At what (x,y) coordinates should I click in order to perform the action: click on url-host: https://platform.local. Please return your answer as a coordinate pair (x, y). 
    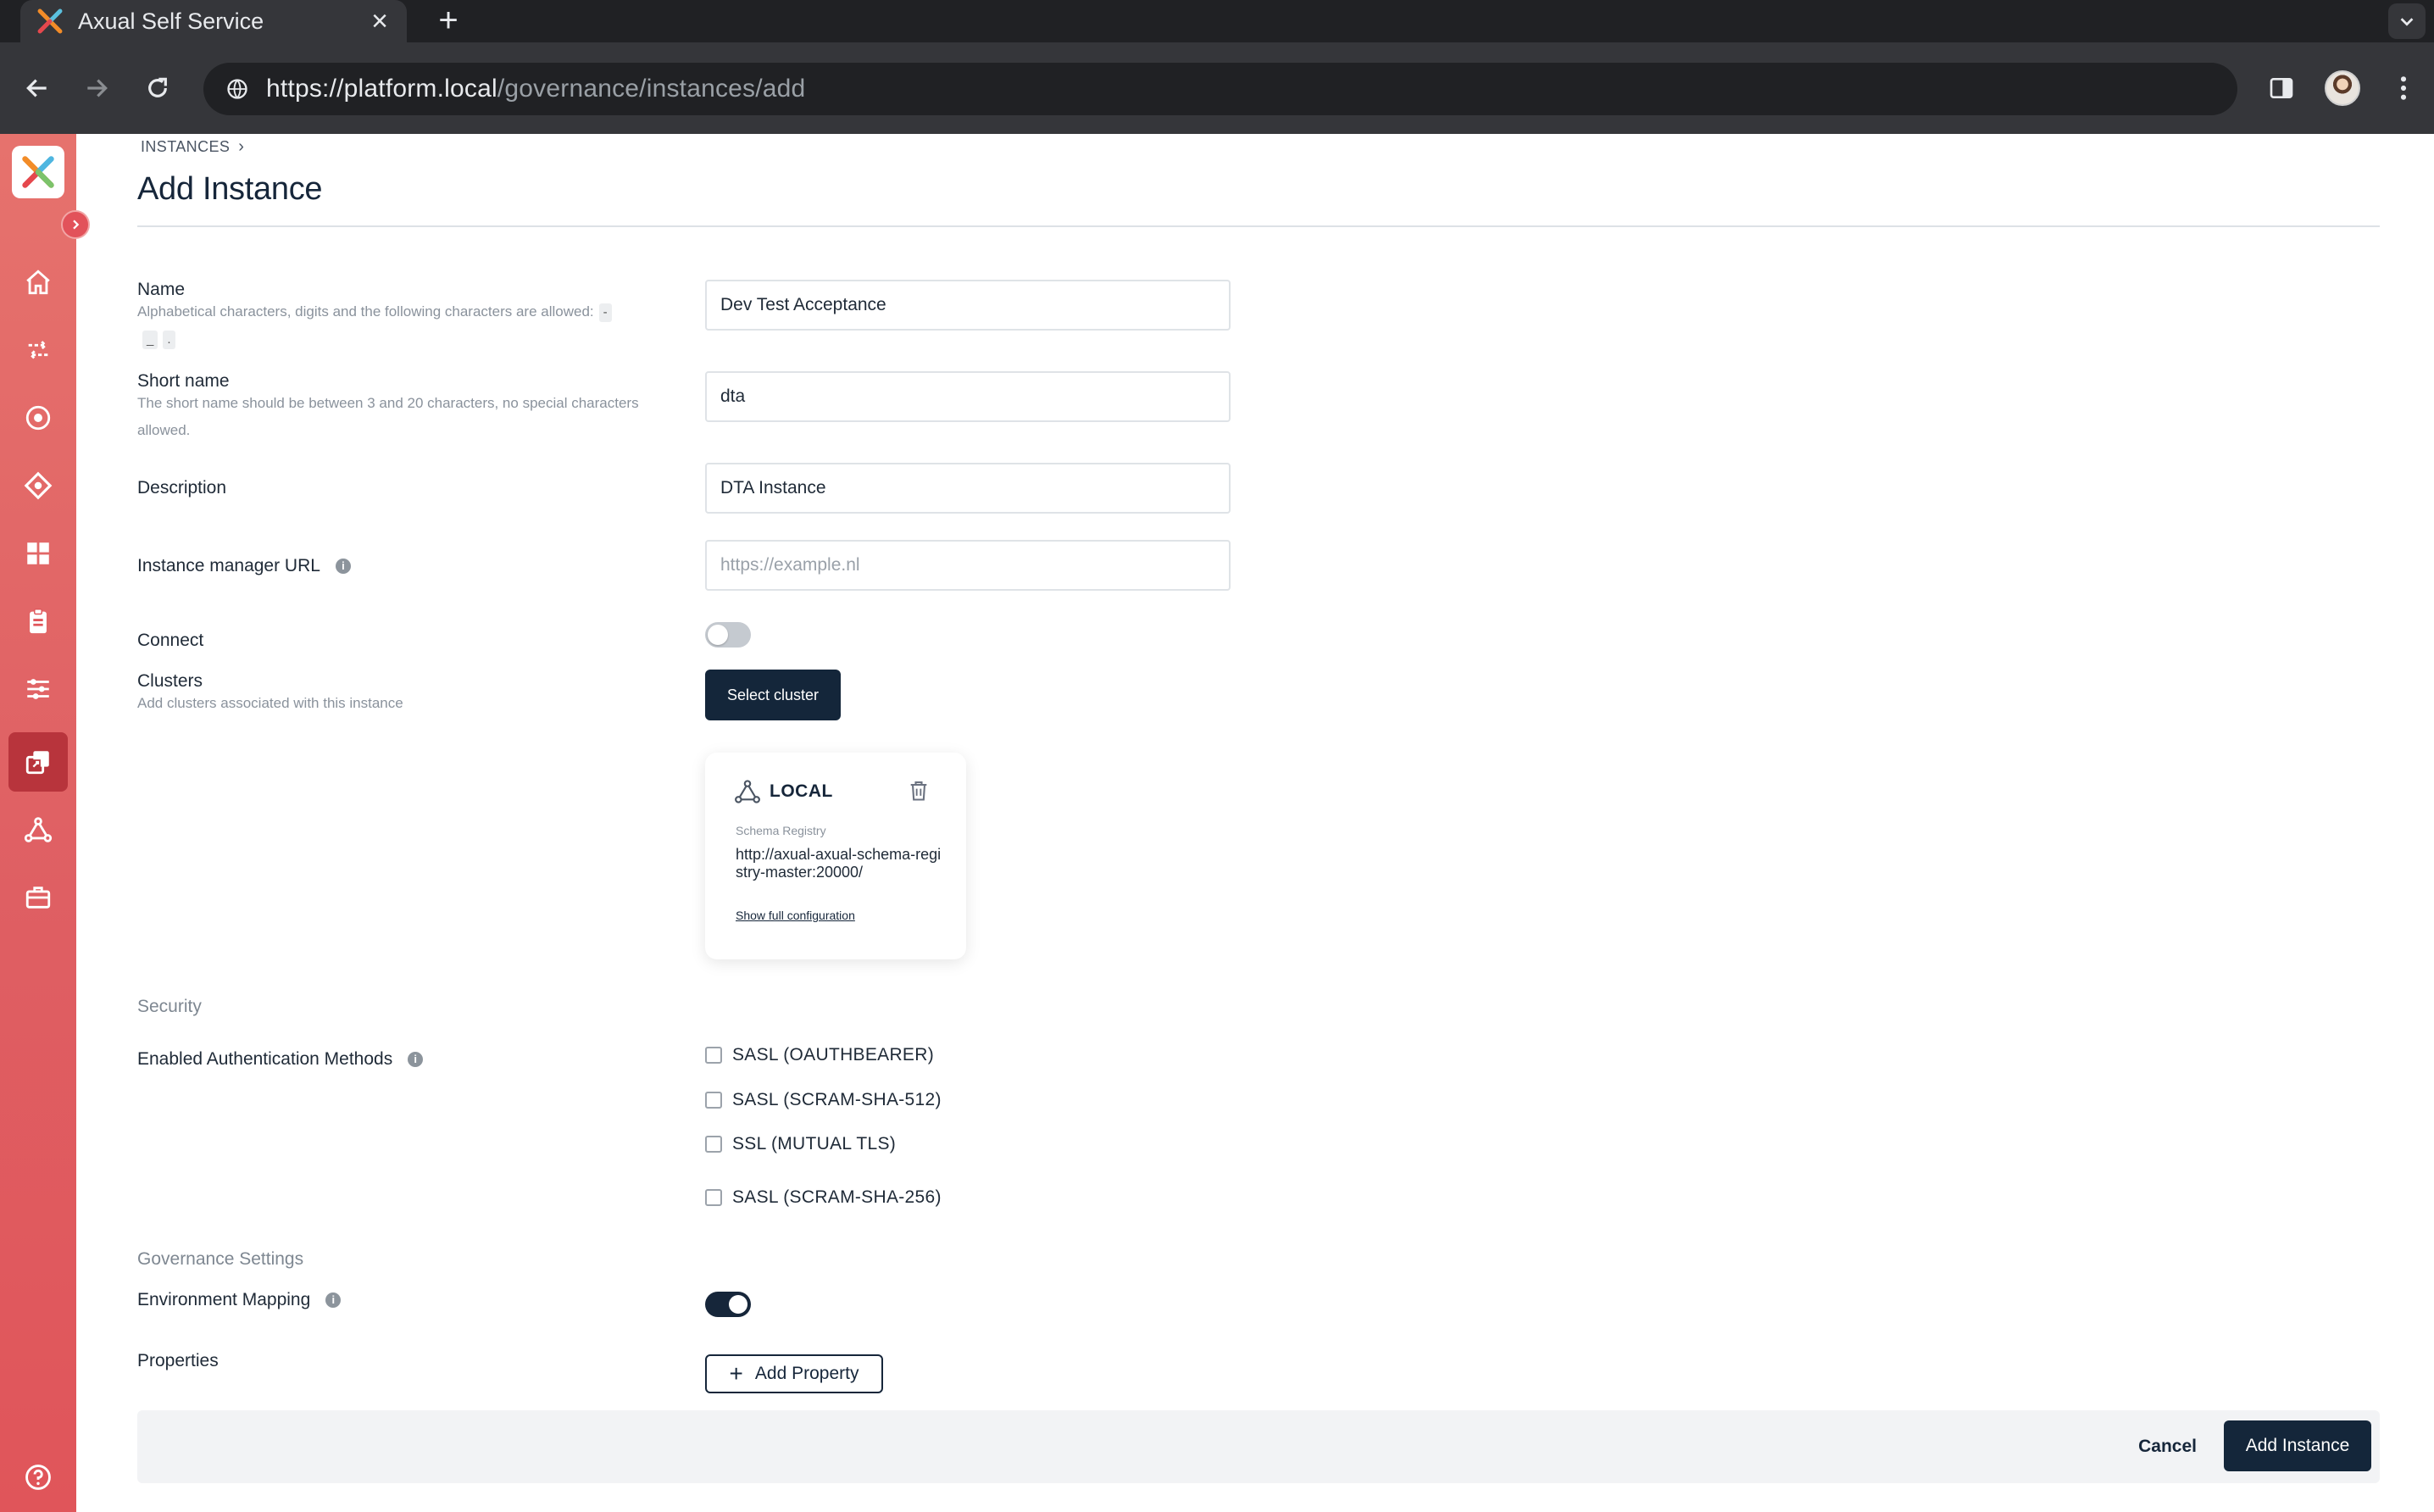
    Looking at the image, I should click on (381, 89).